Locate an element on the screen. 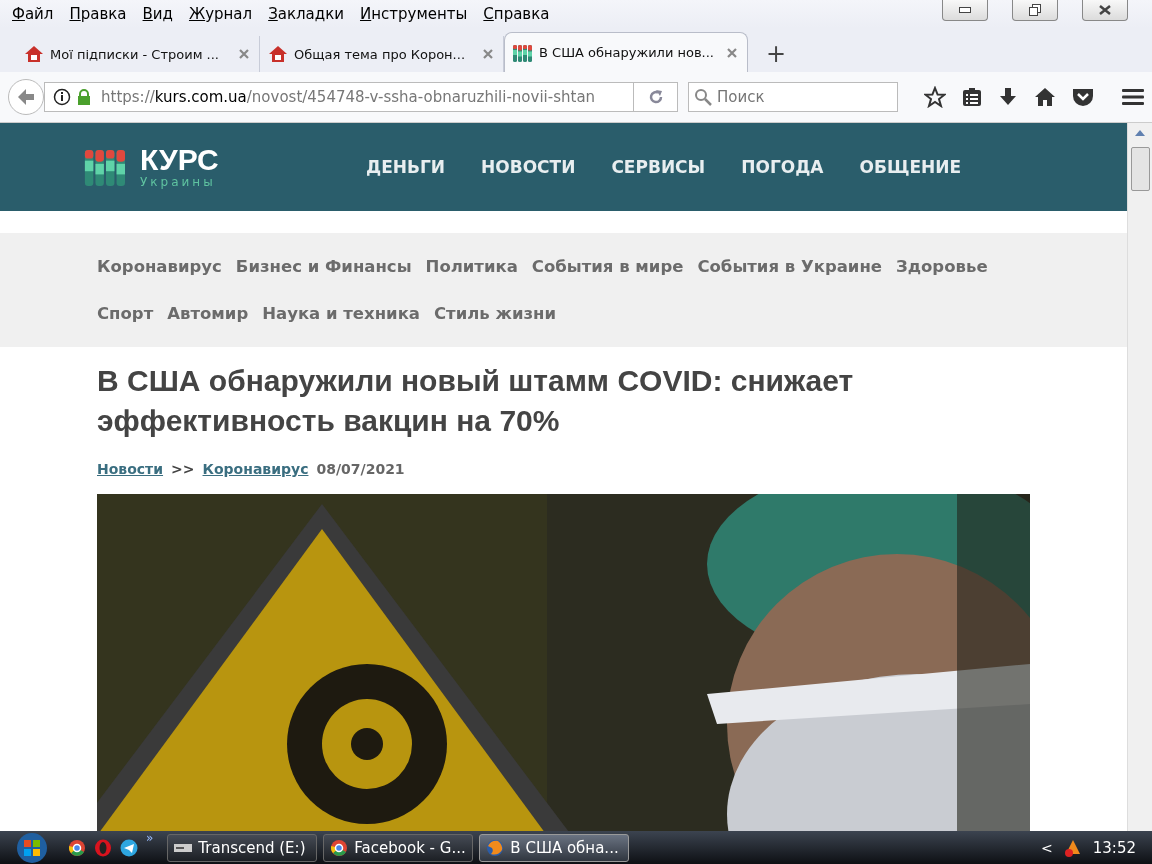  download-icon is located at coordinates (1008, 97).